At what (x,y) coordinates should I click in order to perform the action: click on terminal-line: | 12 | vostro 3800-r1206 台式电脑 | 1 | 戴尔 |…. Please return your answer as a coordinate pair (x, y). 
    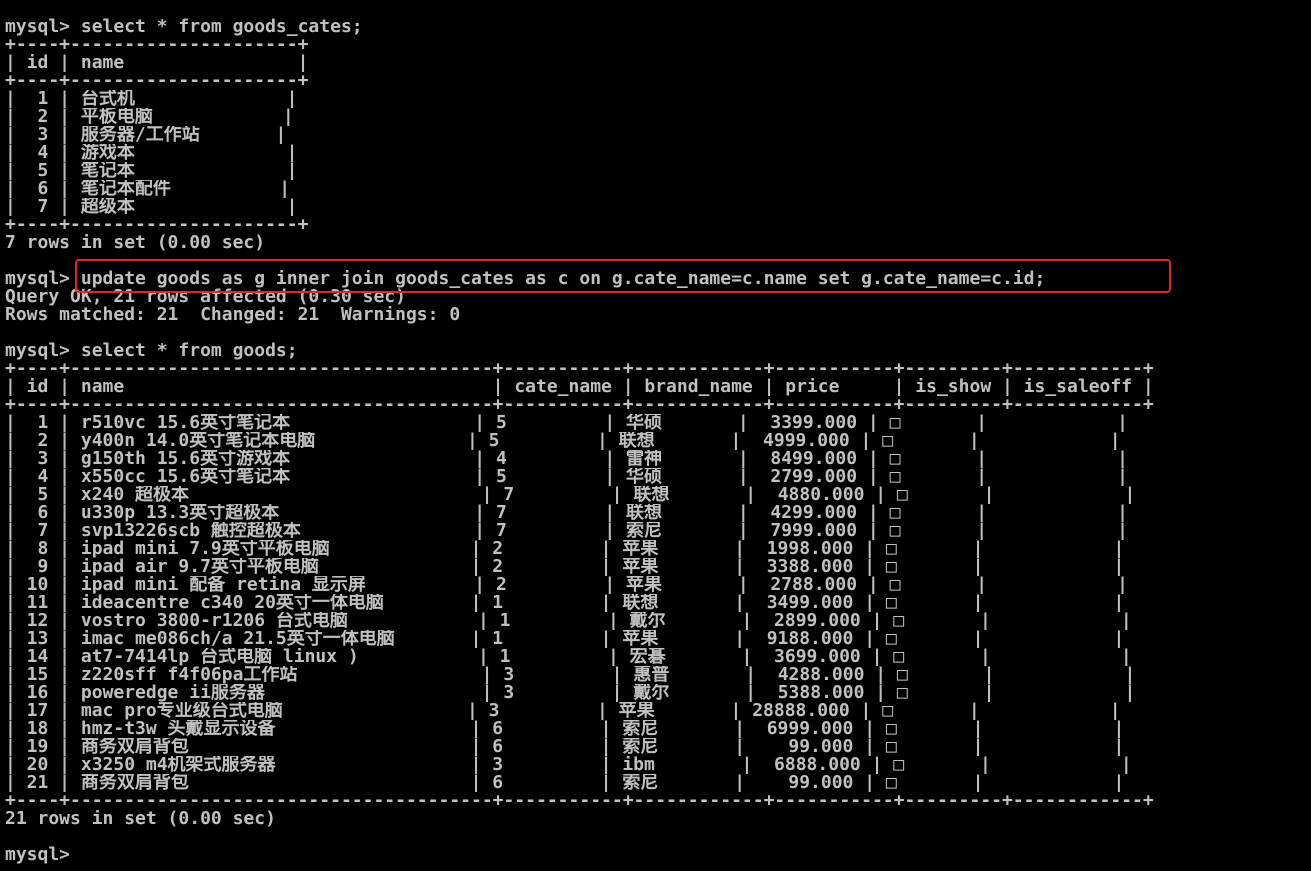
    Looking at the image, I should click on (568, 621).